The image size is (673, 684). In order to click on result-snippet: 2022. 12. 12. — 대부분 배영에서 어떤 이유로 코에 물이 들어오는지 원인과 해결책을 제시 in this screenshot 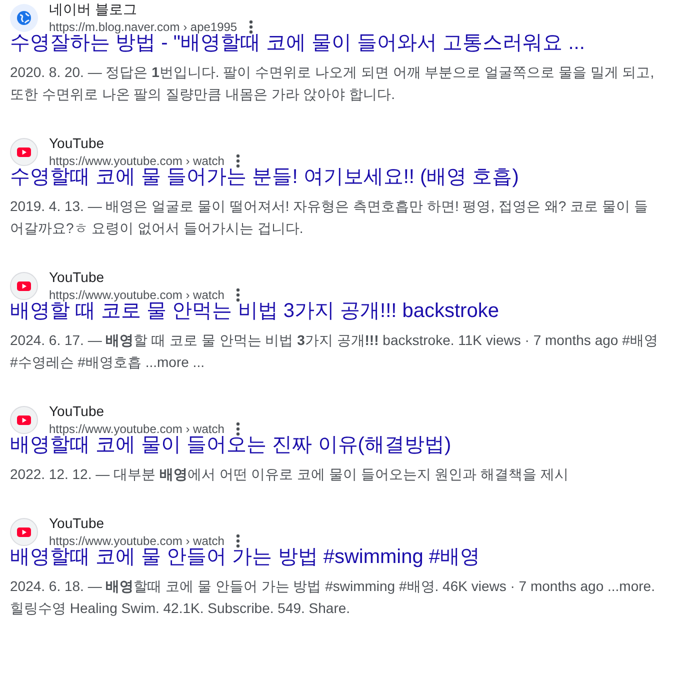, I will do `click(290, 474)`.